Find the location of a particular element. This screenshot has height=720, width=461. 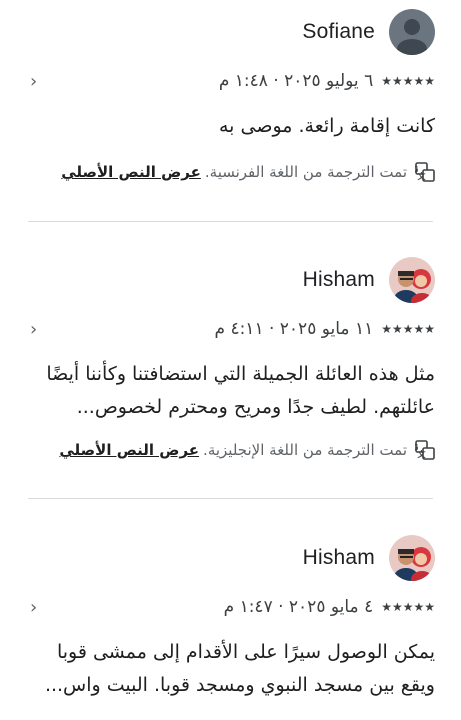

default-avatar-icon is located at coordinates (412, 32).